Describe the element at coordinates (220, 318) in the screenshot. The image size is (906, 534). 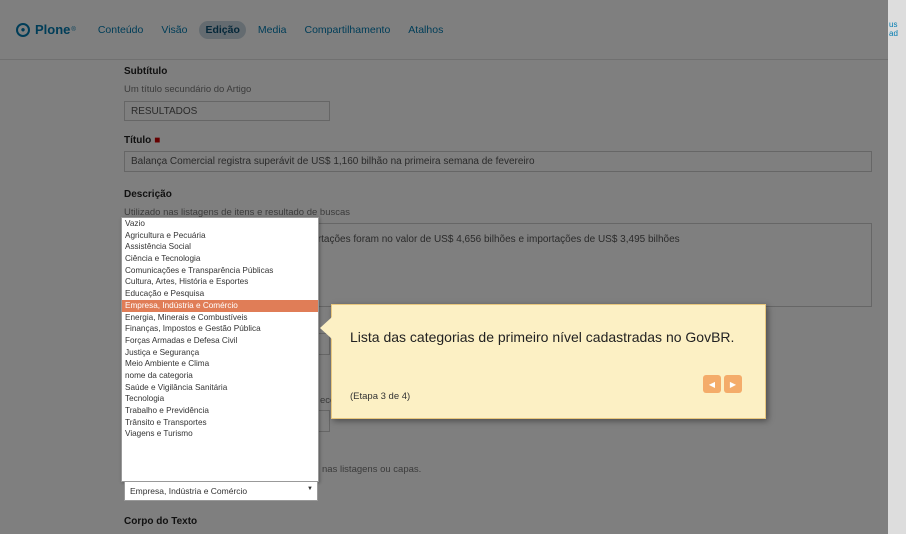
I see `dropdown-option: Energia, Minerais e Combustíveis` at that location.